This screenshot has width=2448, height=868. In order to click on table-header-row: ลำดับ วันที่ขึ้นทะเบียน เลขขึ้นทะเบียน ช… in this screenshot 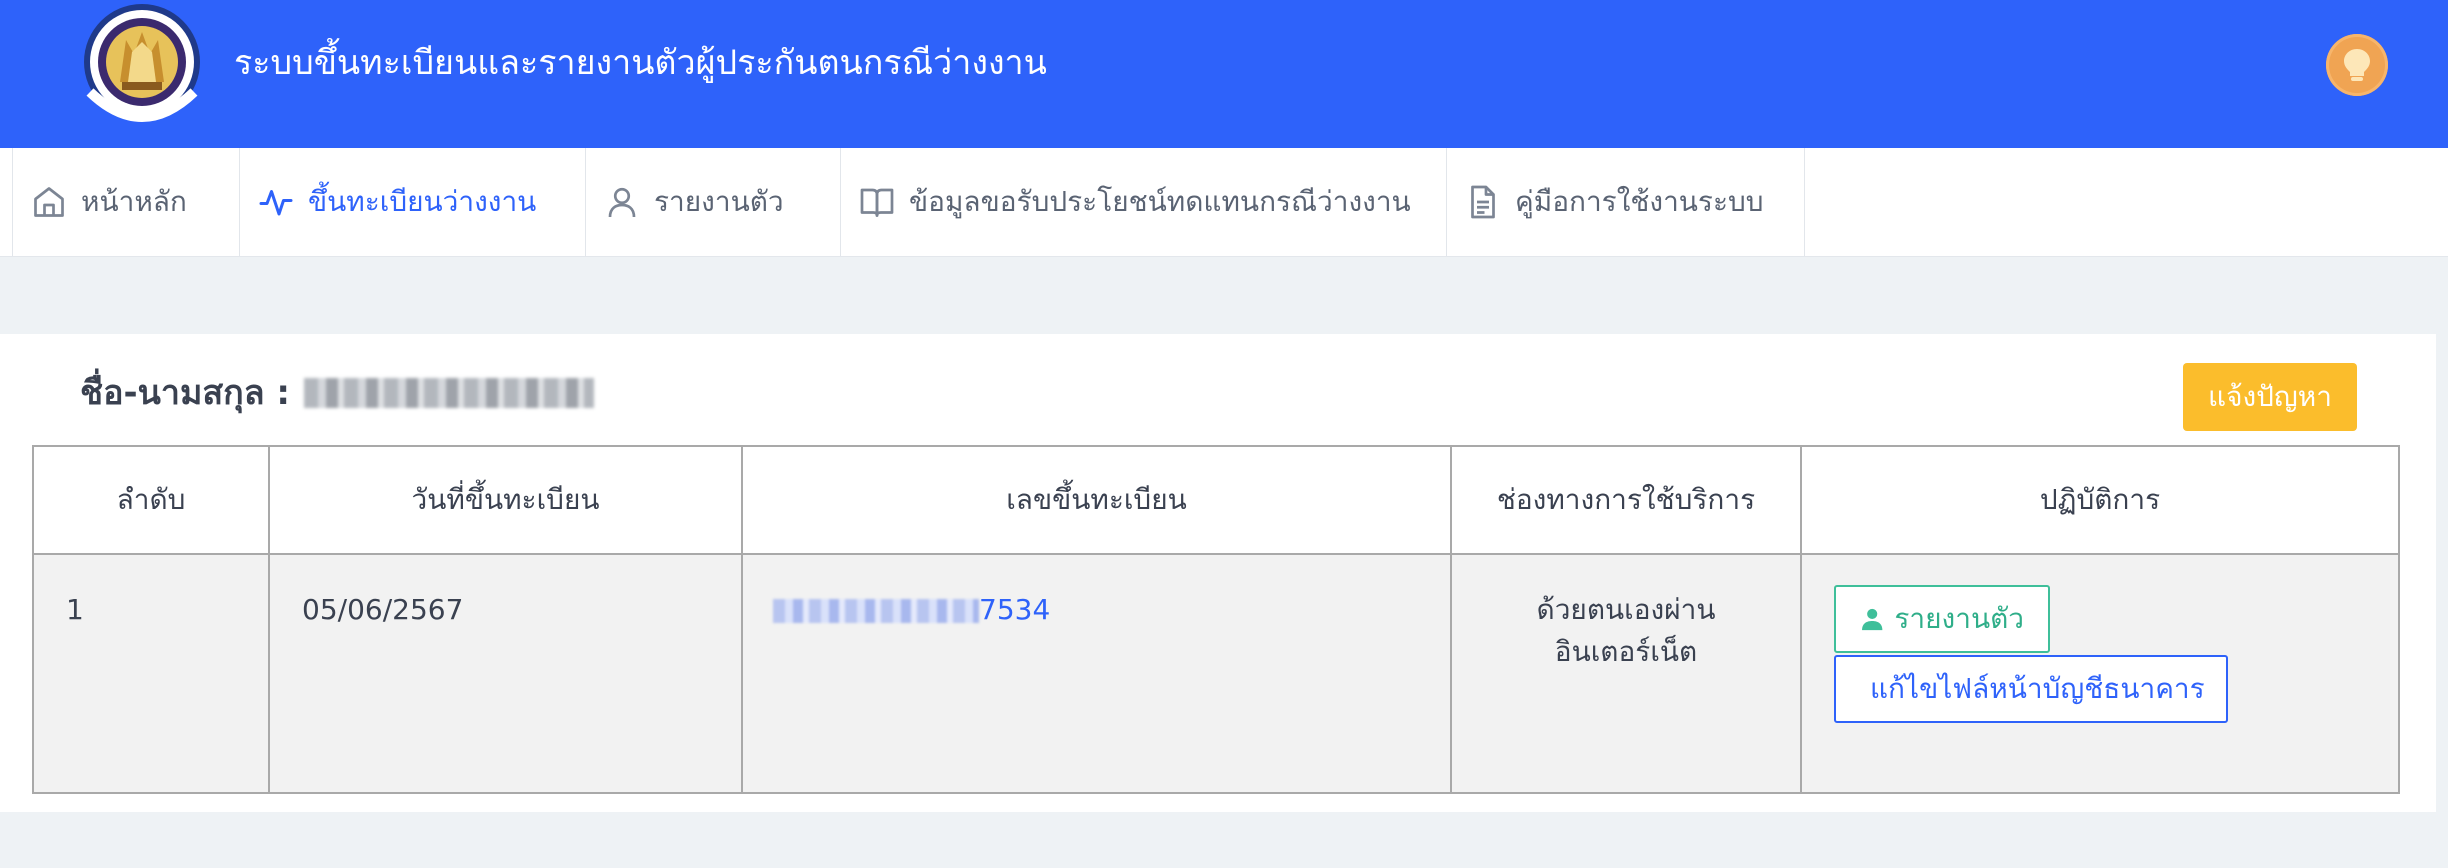, I will do `click(1216, 500)`.